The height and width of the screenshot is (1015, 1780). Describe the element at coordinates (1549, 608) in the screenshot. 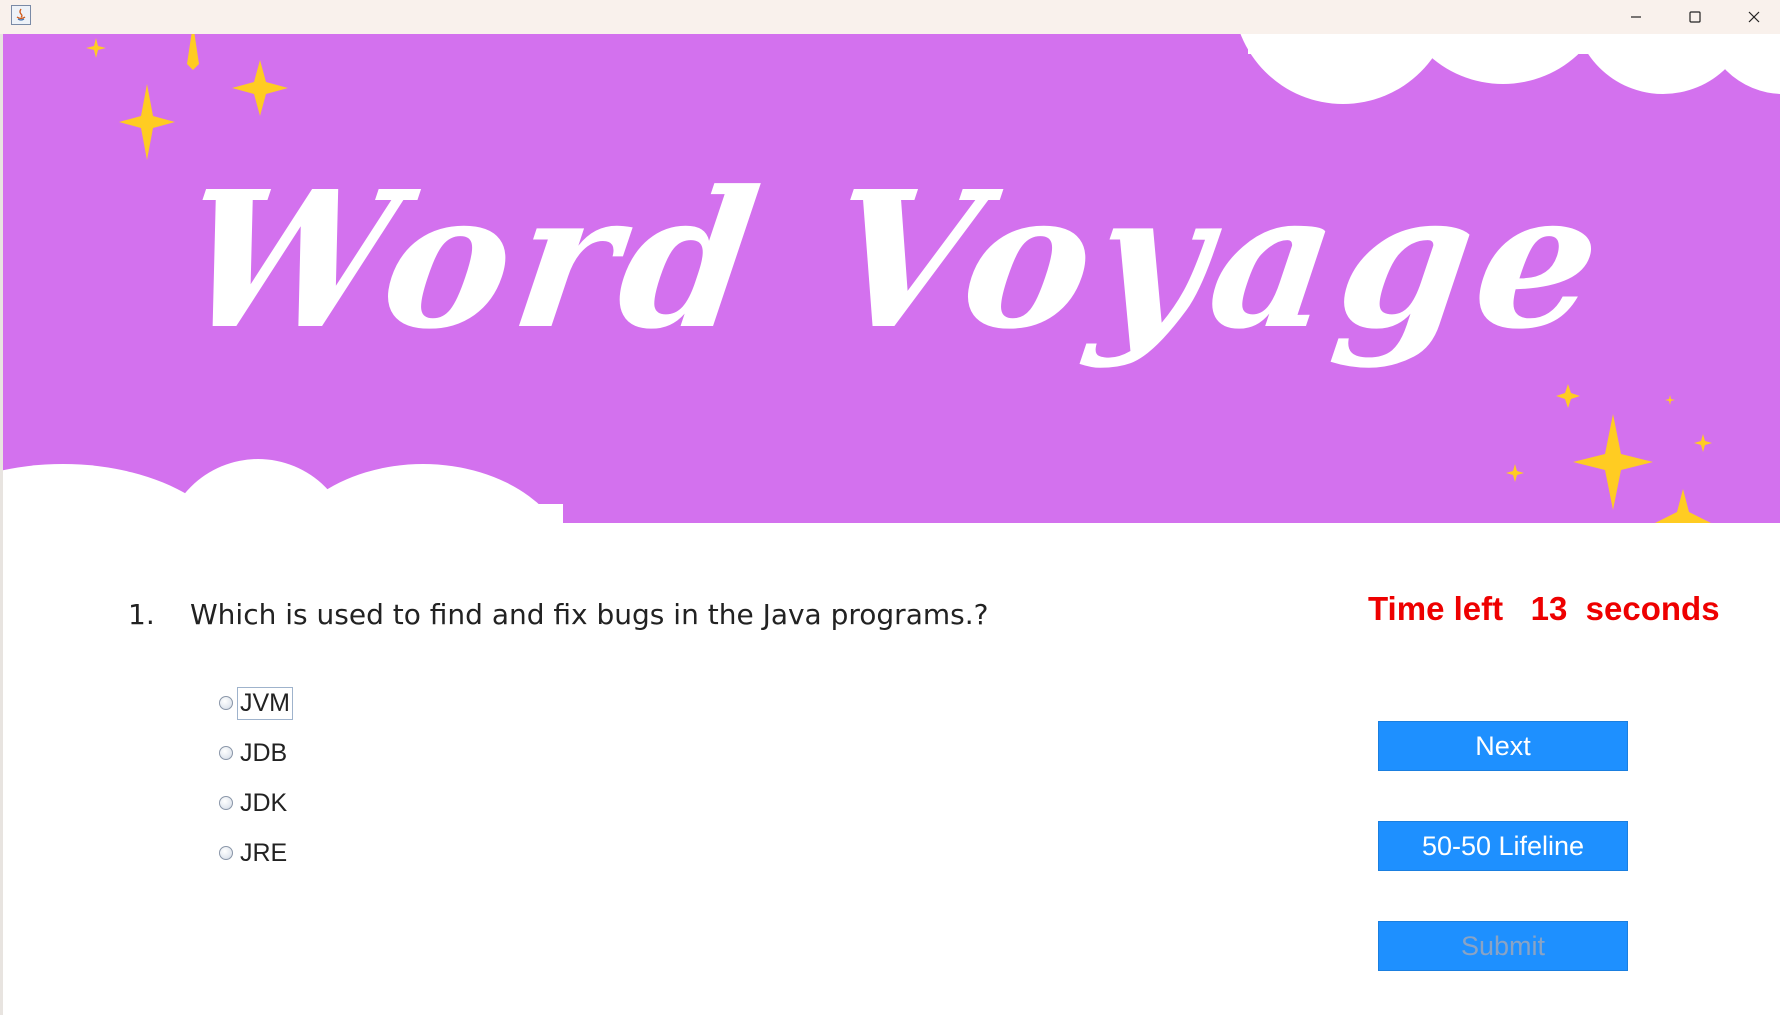

I see `timer-value: 13` at that location.